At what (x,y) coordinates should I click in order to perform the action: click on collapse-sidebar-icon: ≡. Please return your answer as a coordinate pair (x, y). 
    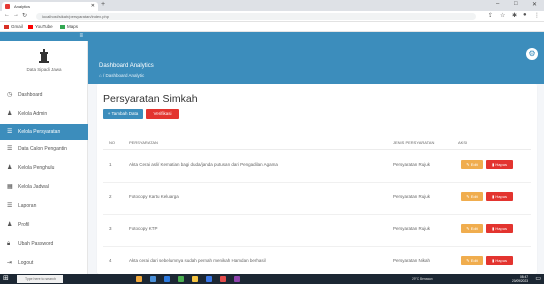
    Looking at the image, I should click on (81, 36).